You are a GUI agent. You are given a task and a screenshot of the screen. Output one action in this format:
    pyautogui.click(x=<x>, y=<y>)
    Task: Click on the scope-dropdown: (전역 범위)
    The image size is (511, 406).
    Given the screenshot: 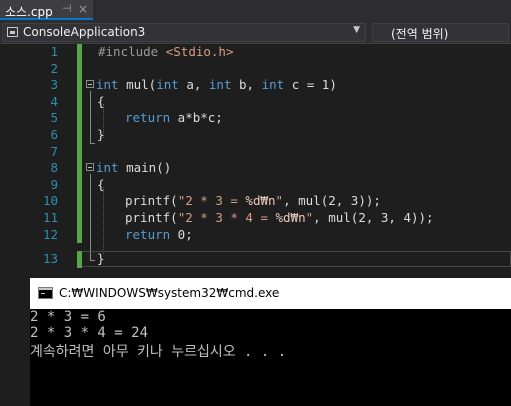 What is the action you would take?
    pyautogui.click(x=440, y=32)
    